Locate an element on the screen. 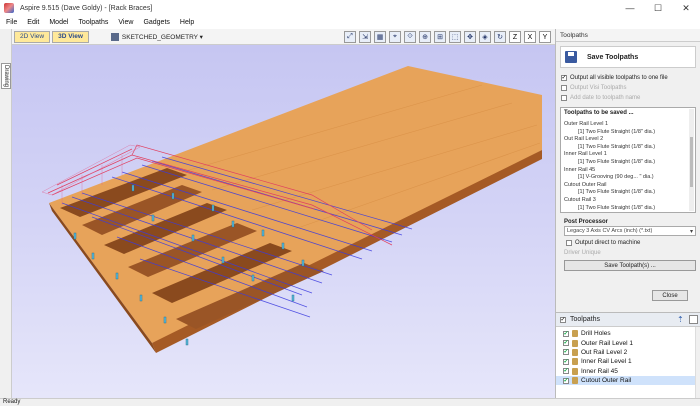  y-icon: Y is located at coordinates (545, 37).